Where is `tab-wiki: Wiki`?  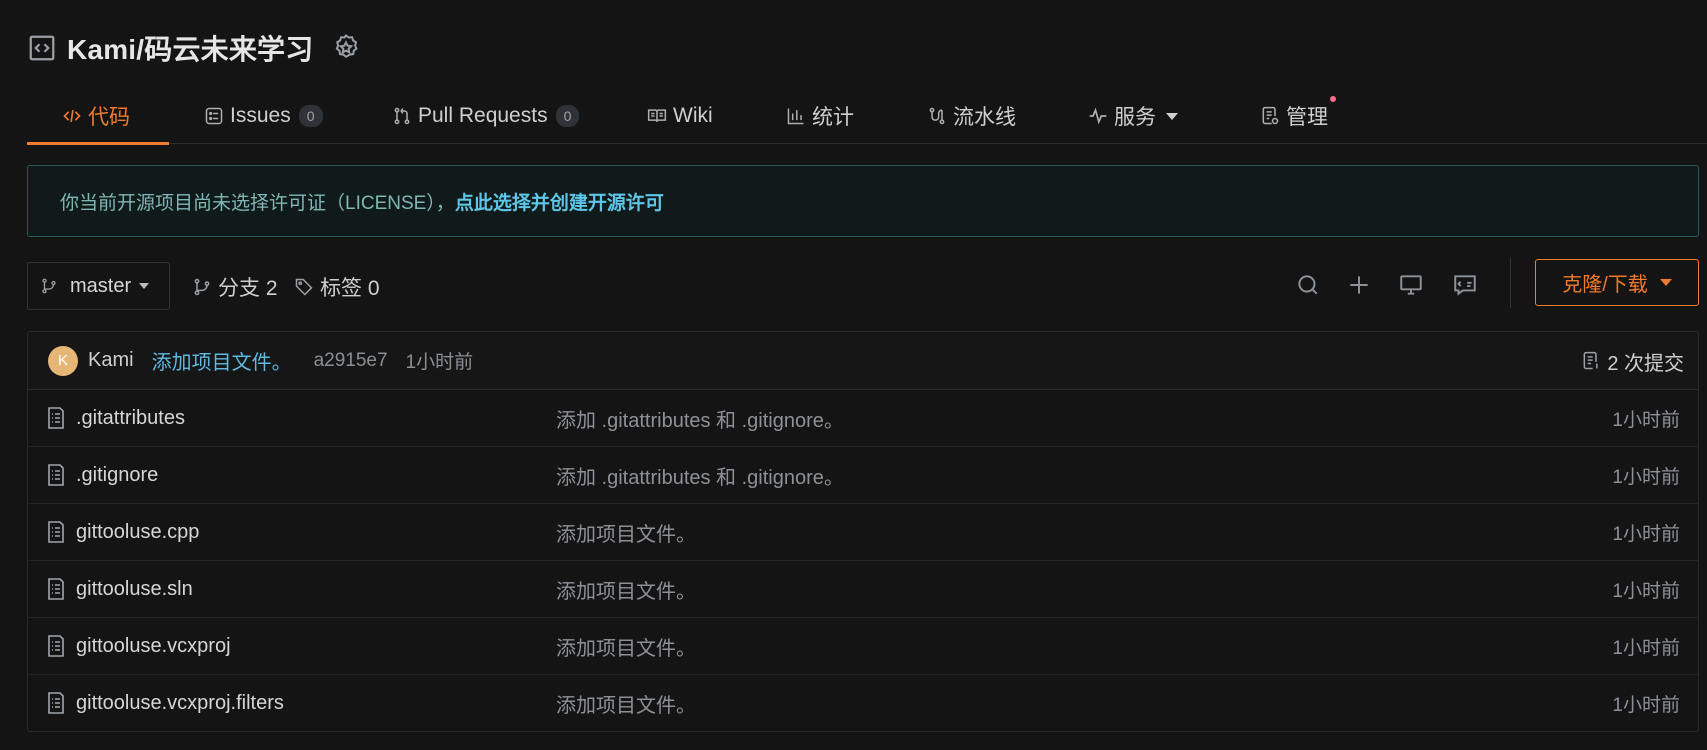
tab-wiki: Wiki is located at coordinates (680, 116).